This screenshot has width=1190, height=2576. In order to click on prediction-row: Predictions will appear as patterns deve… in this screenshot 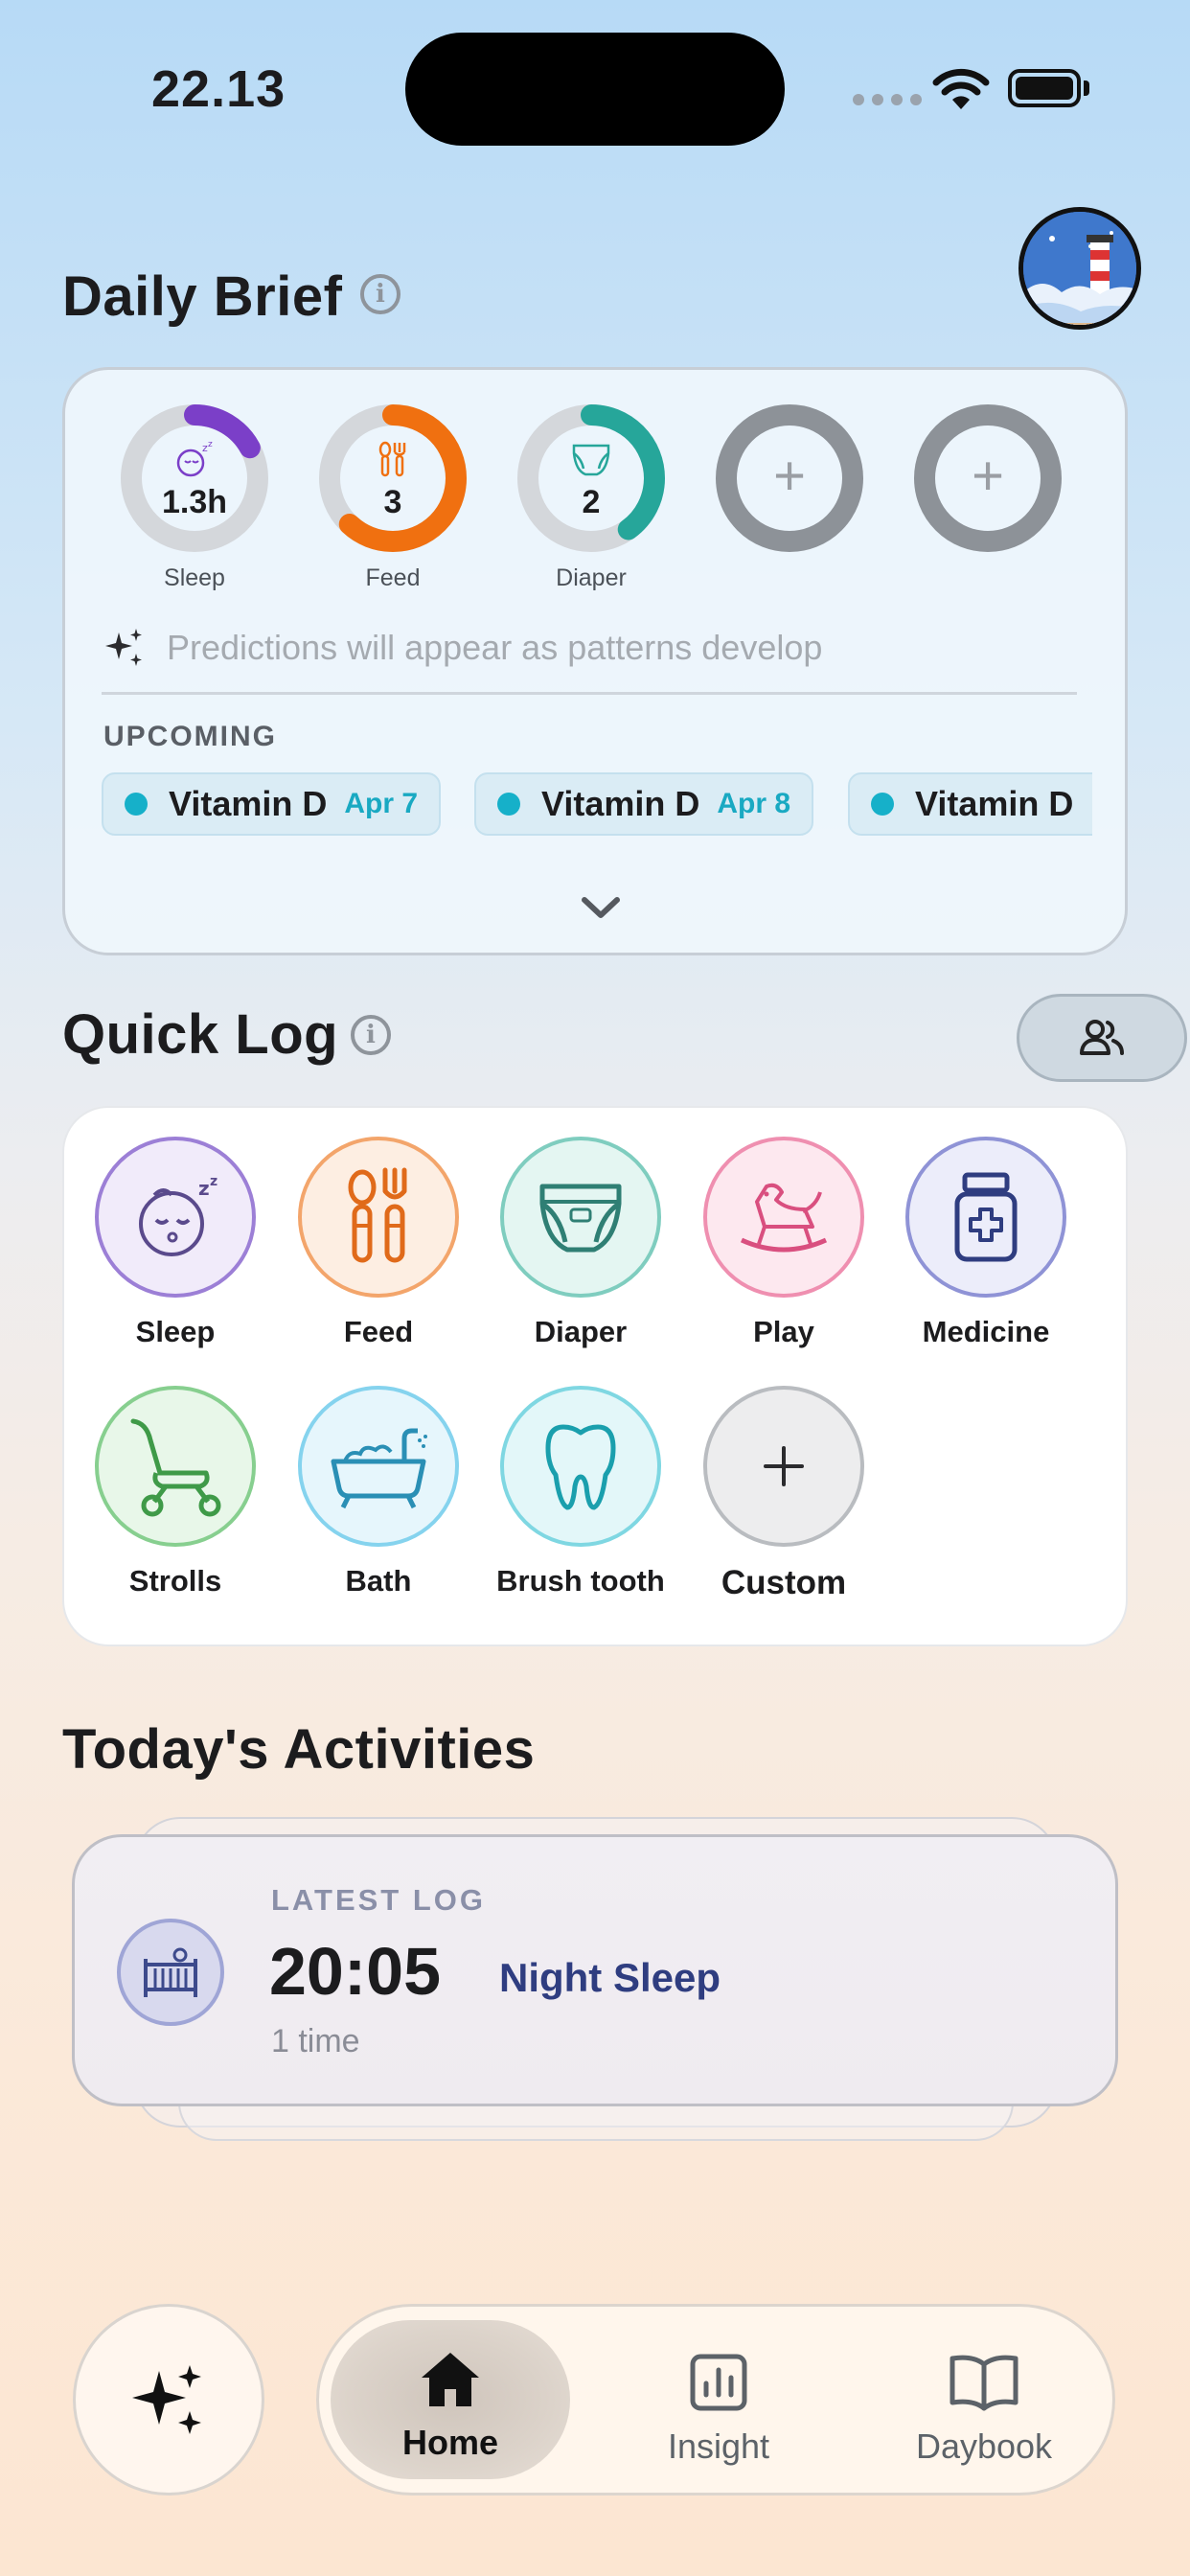, I will do `click(463, 648)`.